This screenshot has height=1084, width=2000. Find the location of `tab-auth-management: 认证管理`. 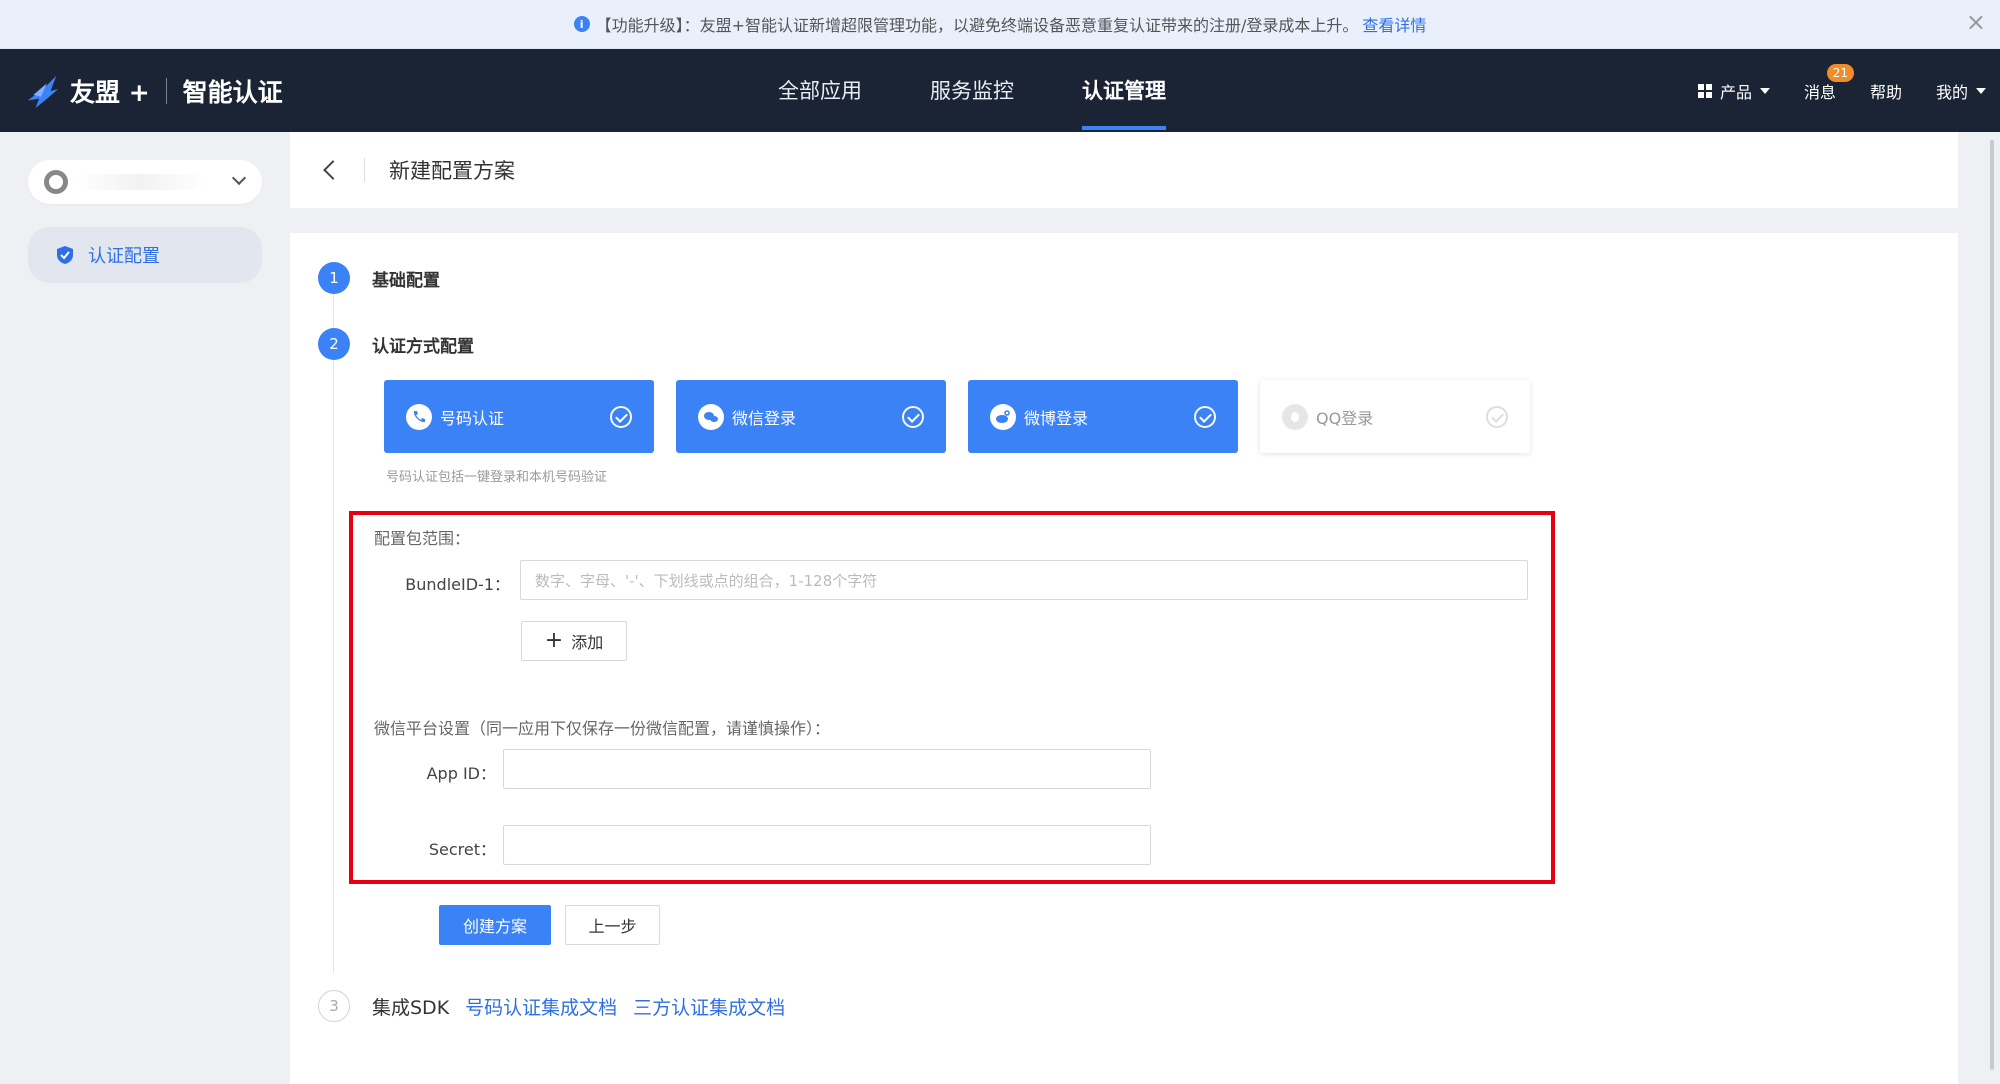

tab-auth-management: 认证管理 is located at coordinates (1124, 90).